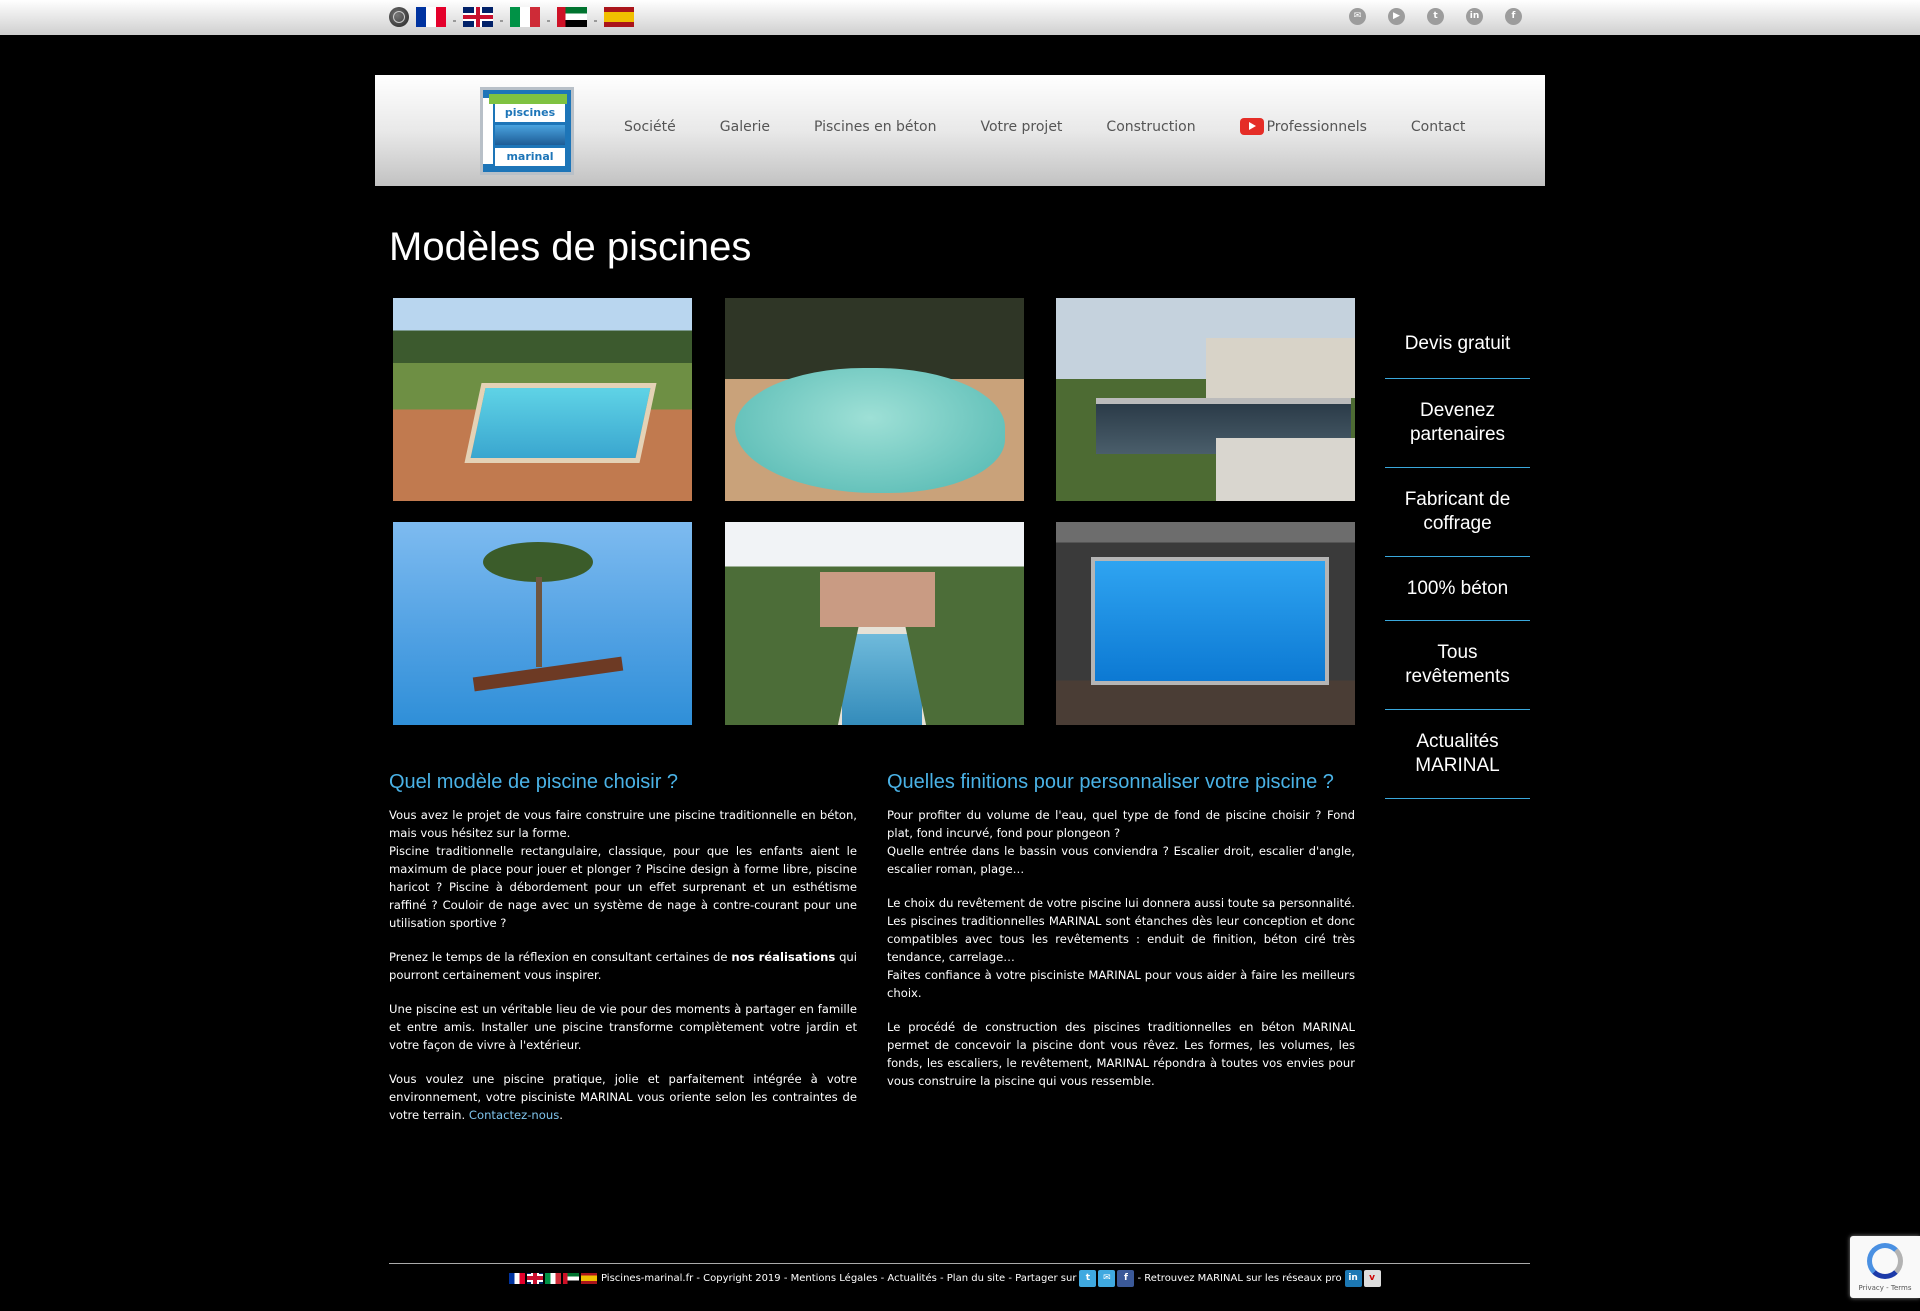 The image size is (1920, 1311). What do you see at coordinates (1457, 754) in the screenshot?
I see `sidebar-actualites: Actualités MARINAL` at bounding box center [1457, 754].